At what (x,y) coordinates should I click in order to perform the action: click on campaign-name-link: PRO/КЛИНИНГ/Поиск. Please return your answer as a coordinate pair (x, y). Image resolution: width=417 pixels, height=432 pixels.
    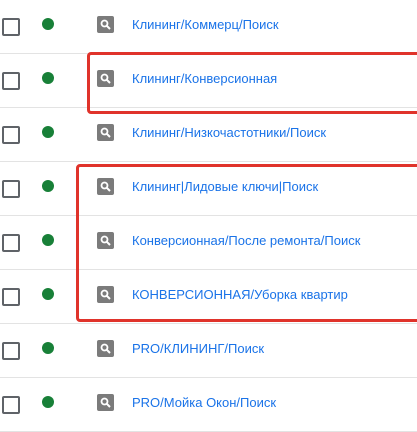
    Looking at the image, I should click on (198, 349).